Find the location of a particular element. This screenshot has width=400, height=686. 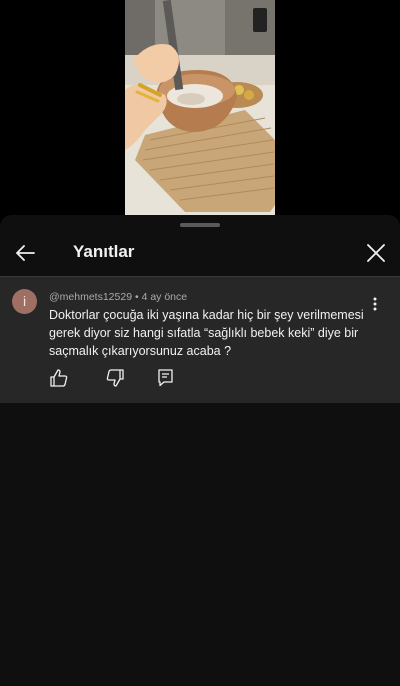

back-button is located at coordinates (26, 253).